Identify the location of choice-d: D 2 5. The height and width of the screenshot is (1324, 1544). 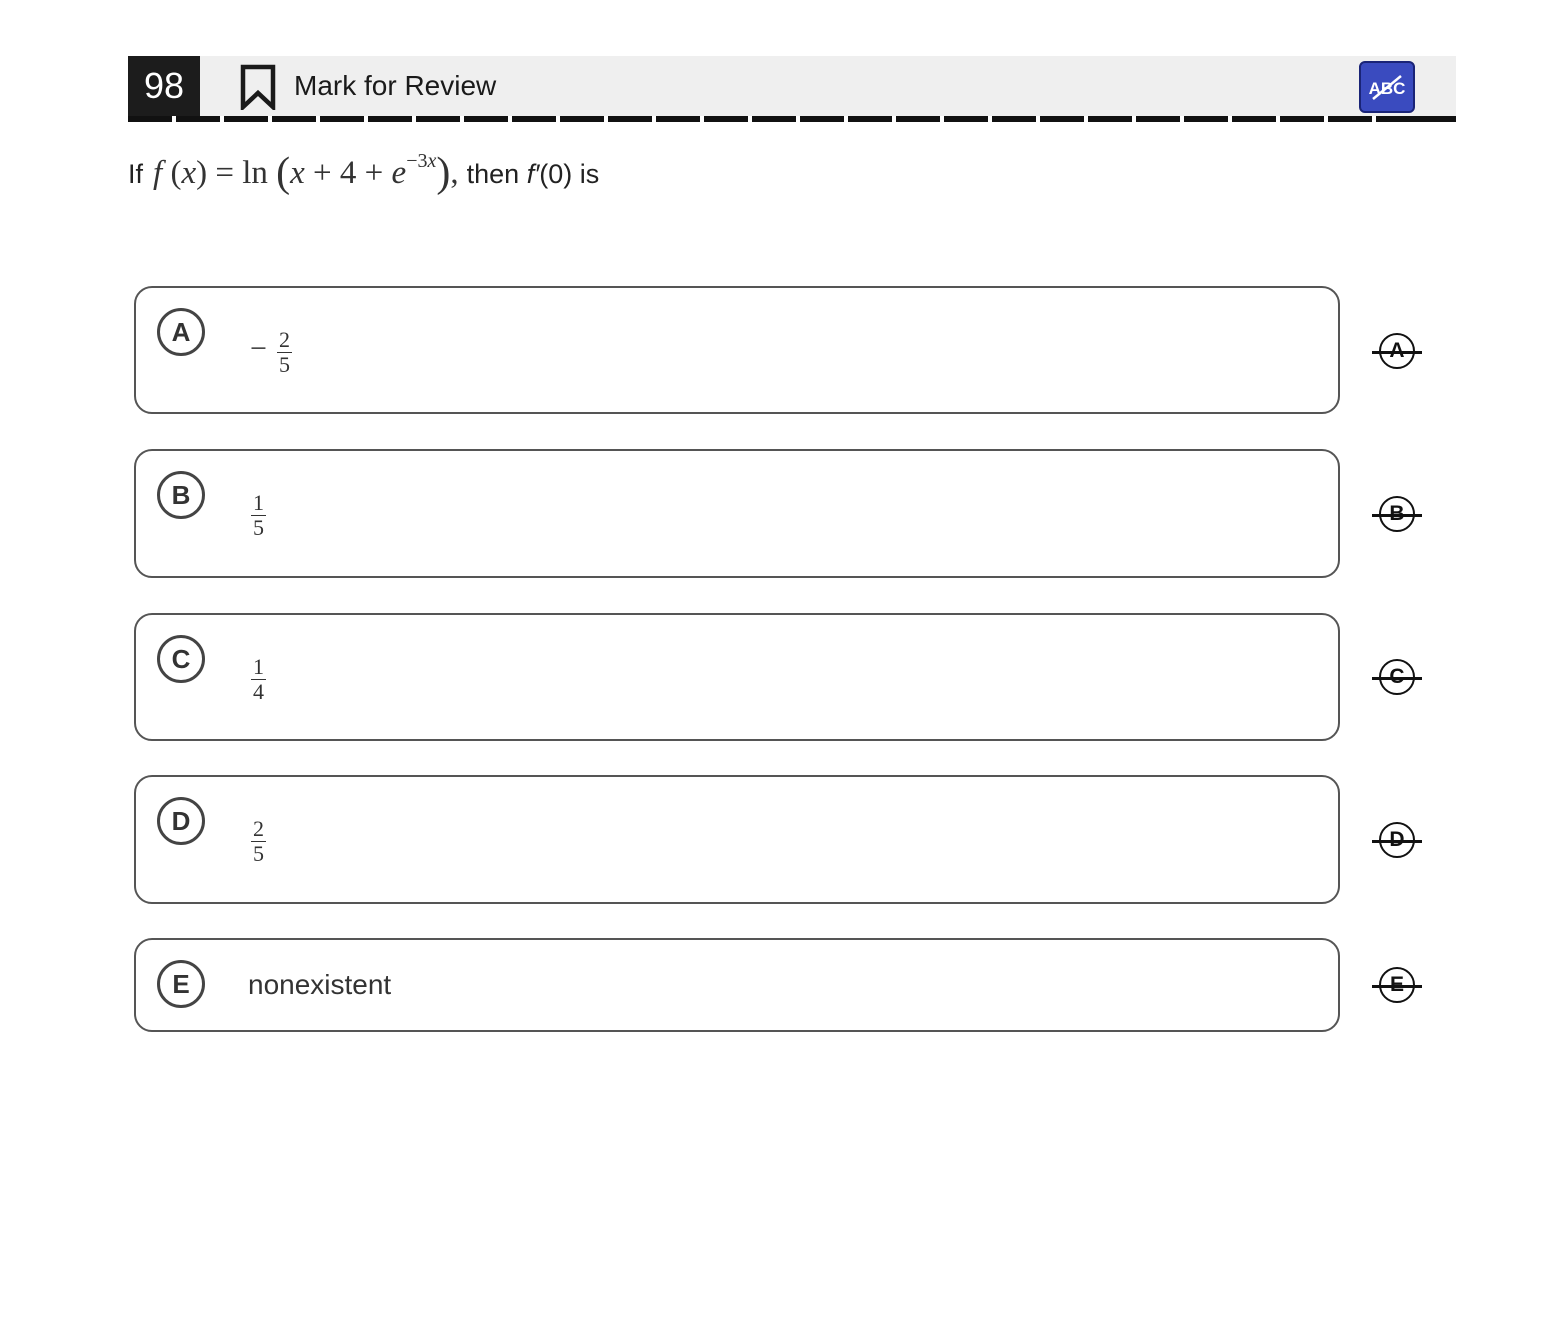
(737, 839).